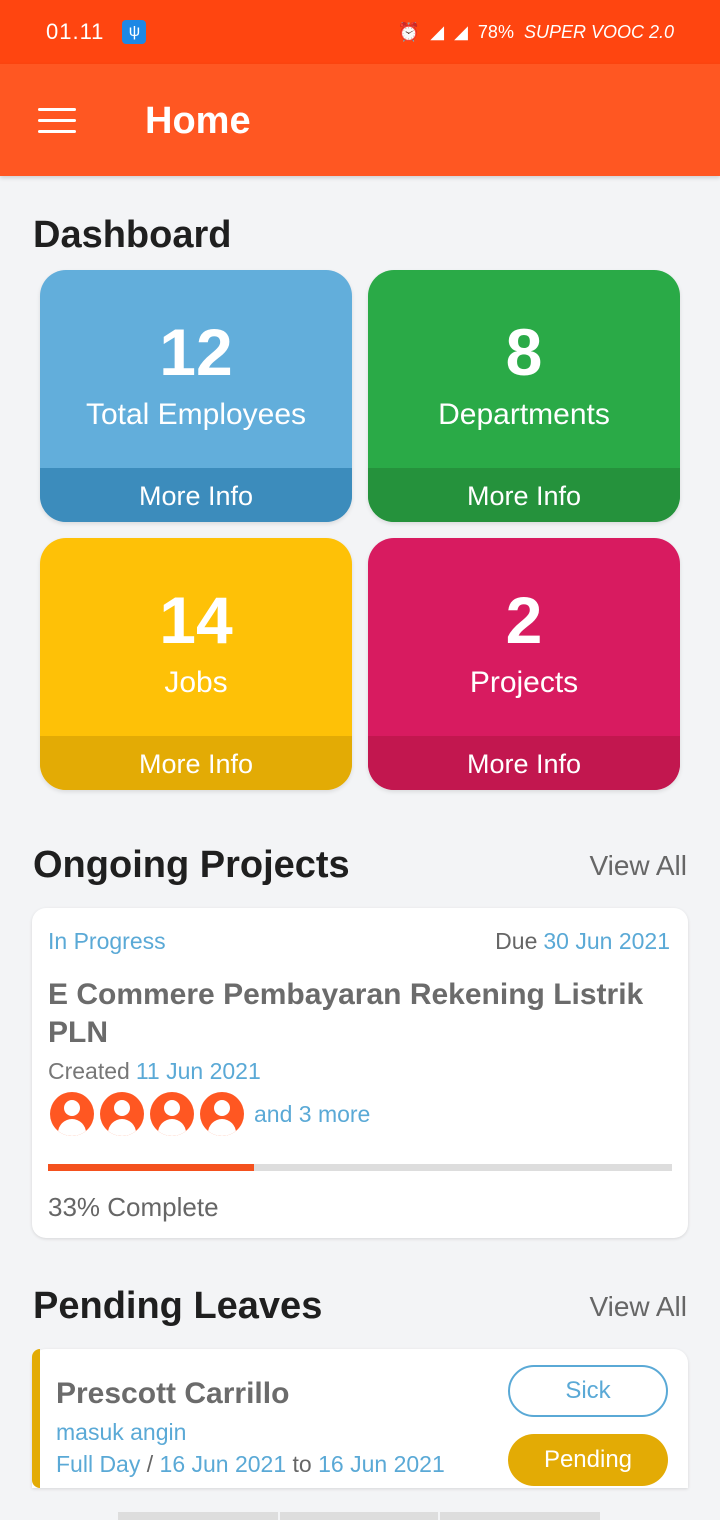 The width and height of the screenshot is (720, 1520). I want to click on employees-card: 12 Total Employees More Info, so click(196, 396).